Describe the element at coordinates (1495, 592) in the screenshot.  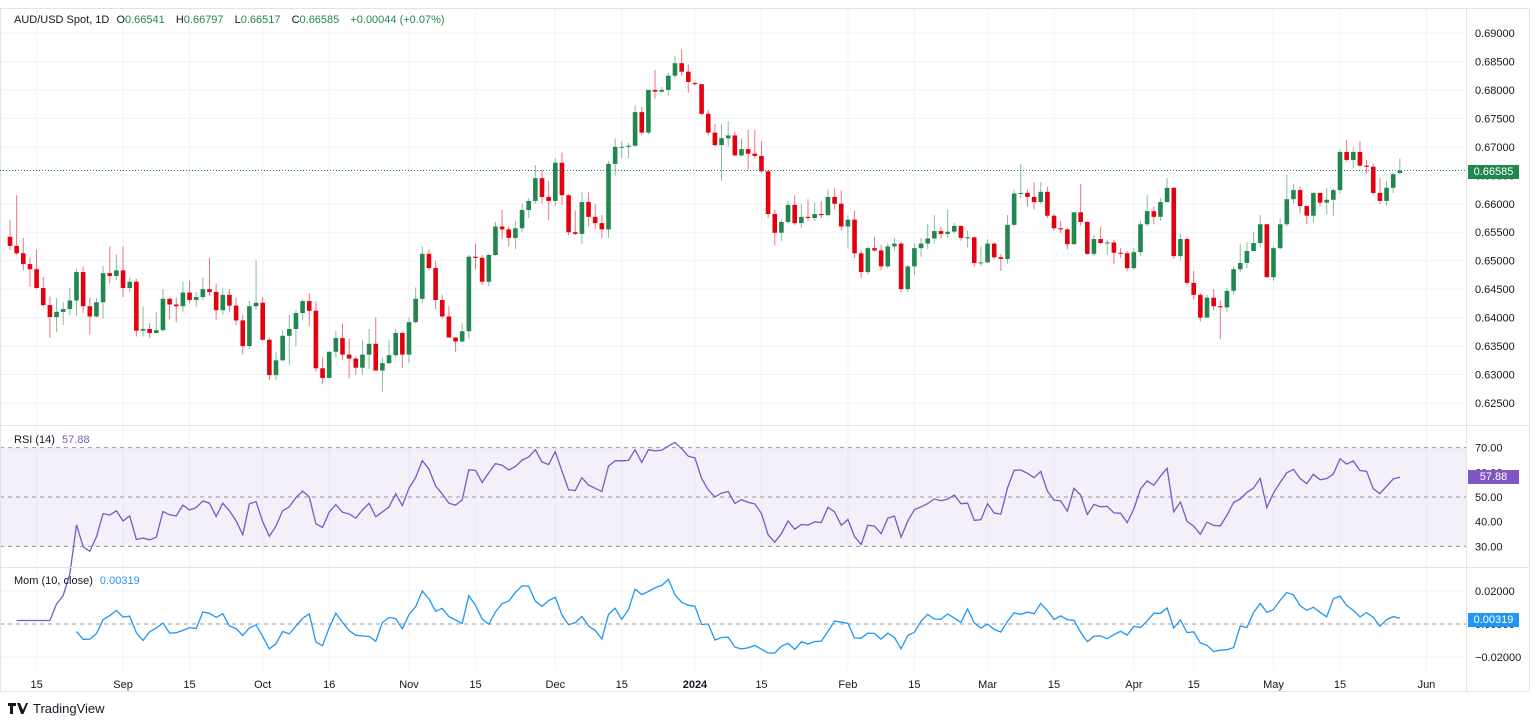
I see `mom-tick-label: 0.02000` at that location.